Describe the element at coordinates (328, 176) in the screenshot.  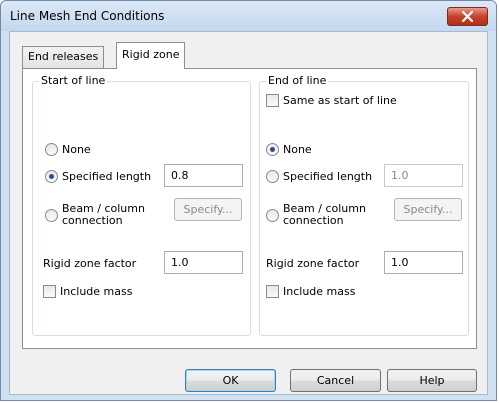
I see `end-specified-label: Specified length` at that location.